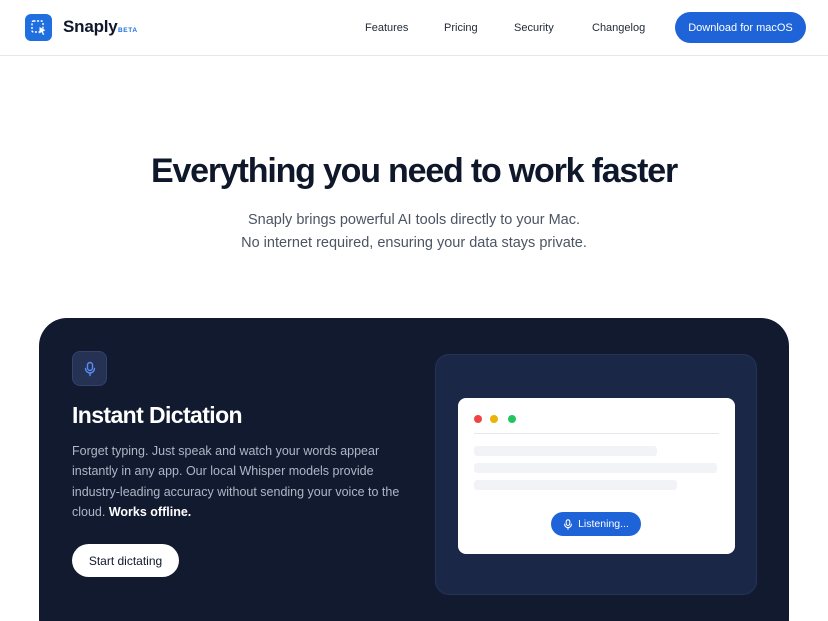 This screenshot has width=828, height=621. Describe the element at coordinates (386, 28) in the screenshot. I see `nav-link-features: Features` at that location.